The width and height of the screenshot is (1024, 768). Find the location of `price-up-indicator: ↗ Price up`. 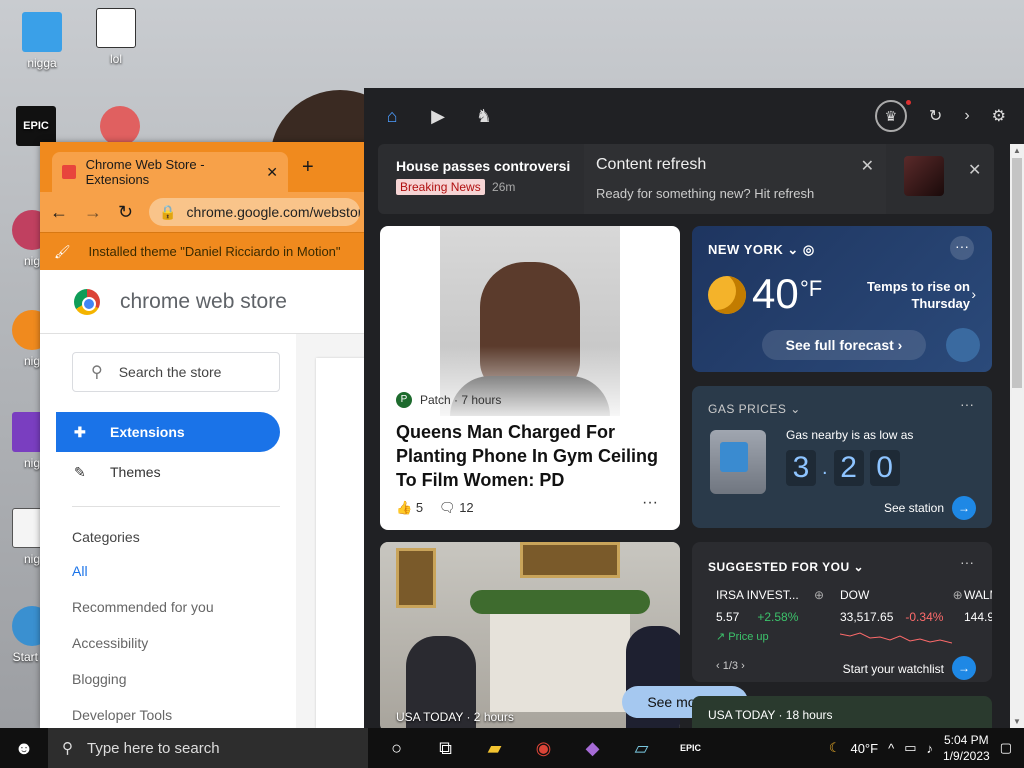

price-up-indicator: ↗ Price up is located at coordinates (742, 637).